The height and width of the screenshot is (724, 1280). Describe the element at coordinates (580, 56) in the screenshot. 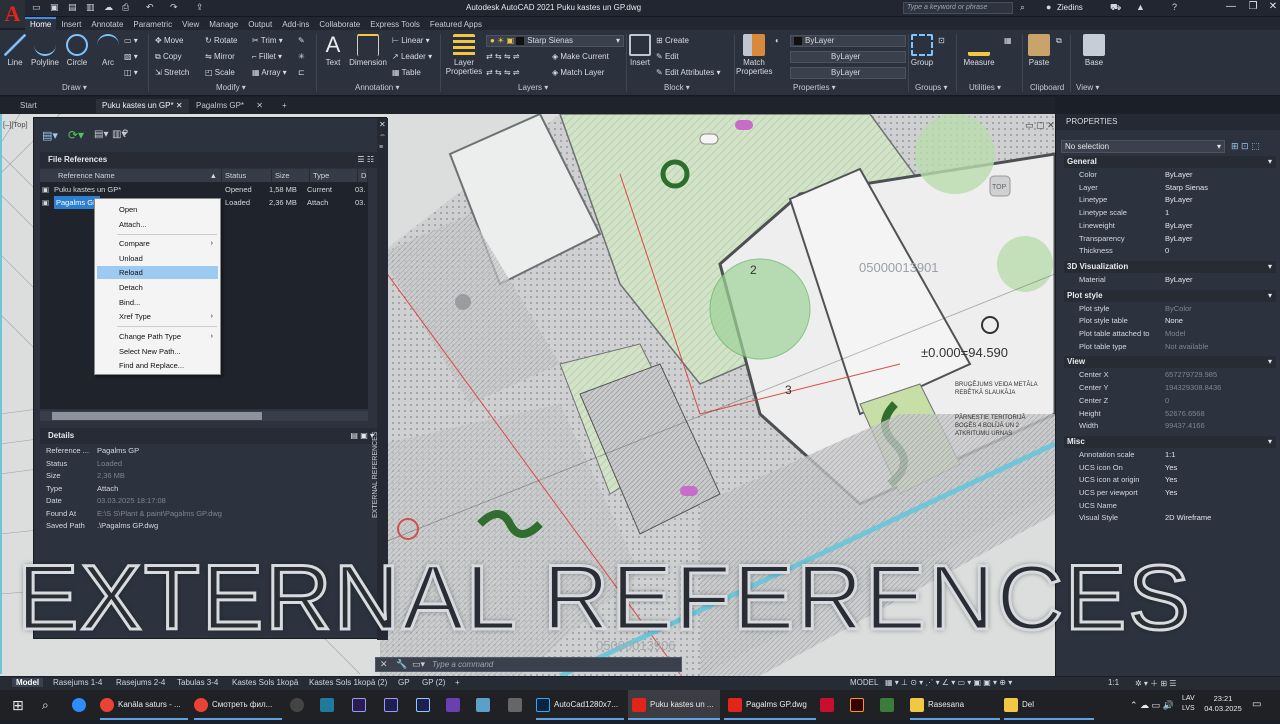

I see `make-current-button: ◈ Make Current` at that location.